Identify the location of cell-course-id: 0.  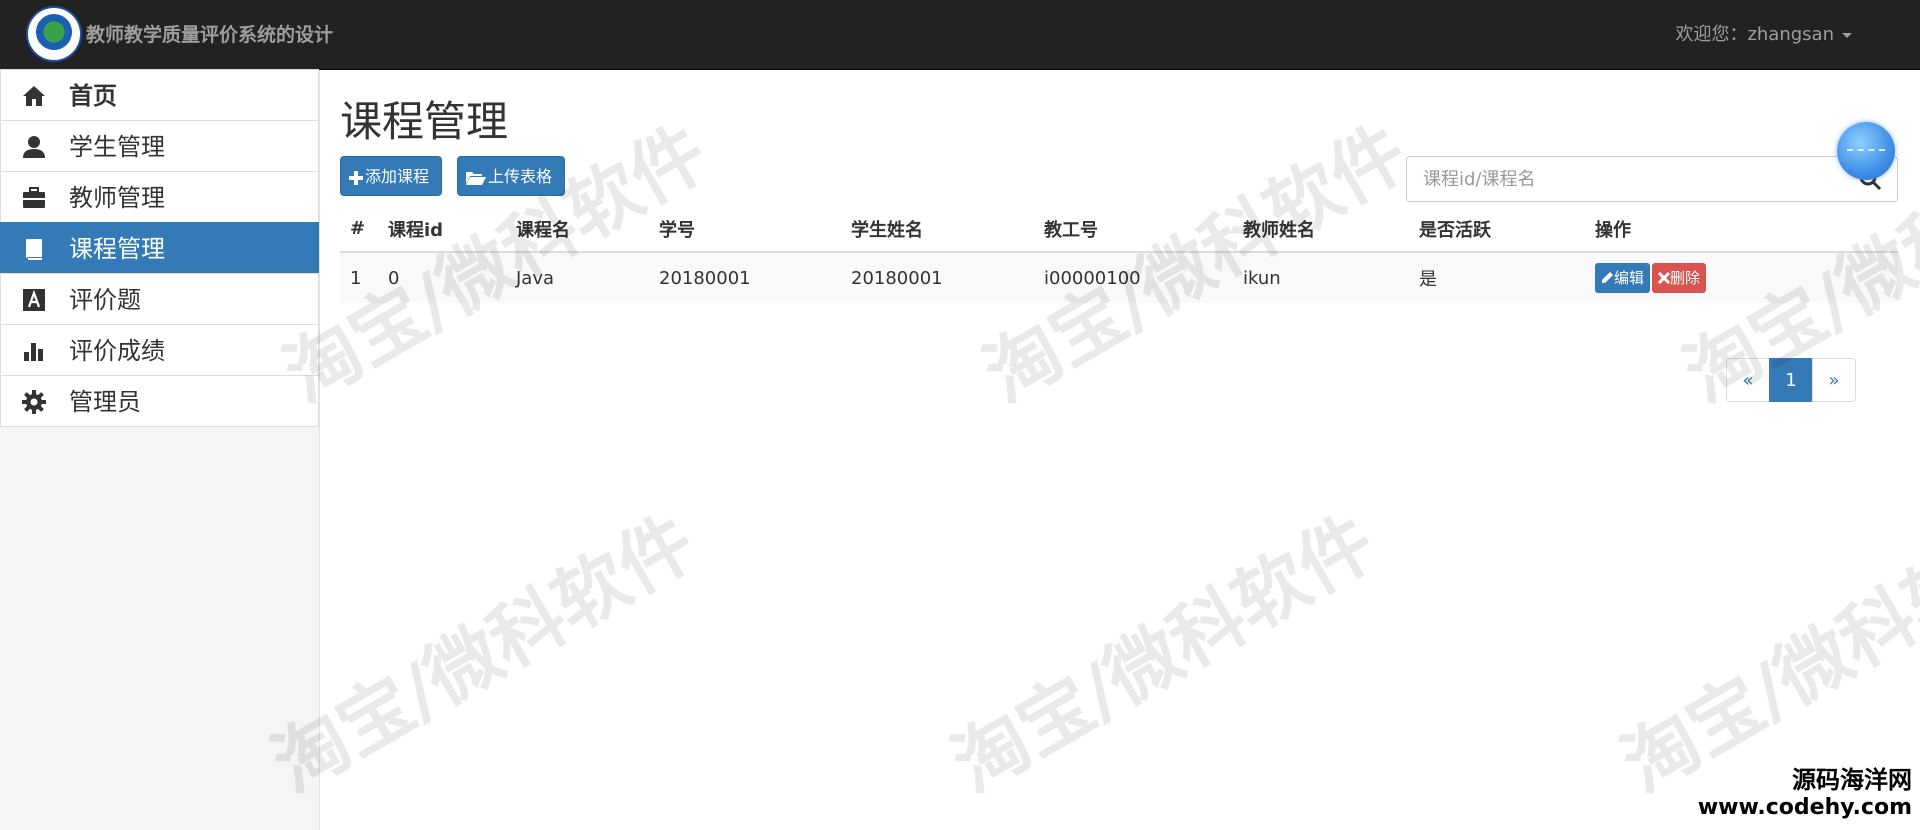
(442, 277).